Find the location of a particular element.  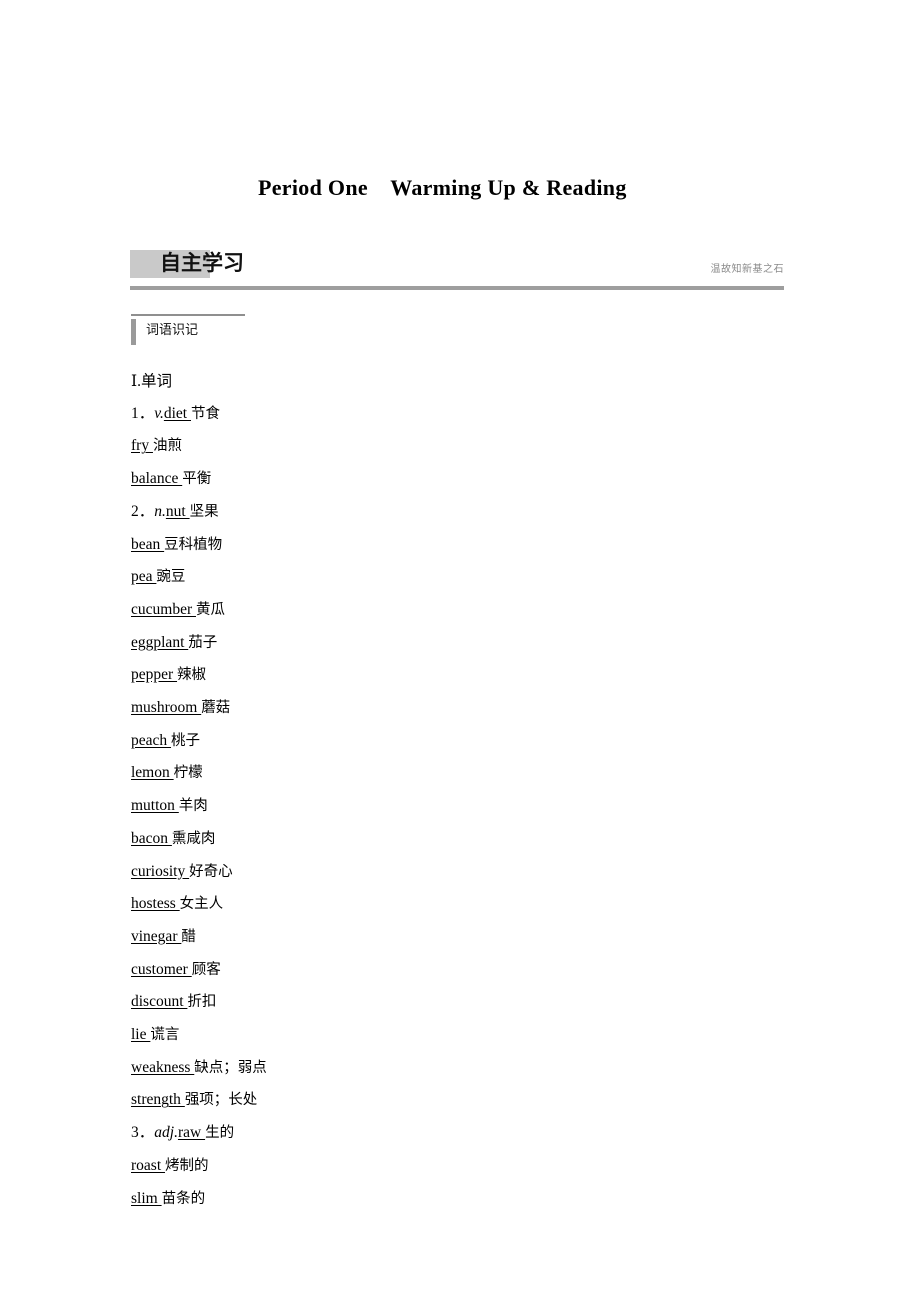

word-entry-term: mushroom is located at coordinates (166, 708).